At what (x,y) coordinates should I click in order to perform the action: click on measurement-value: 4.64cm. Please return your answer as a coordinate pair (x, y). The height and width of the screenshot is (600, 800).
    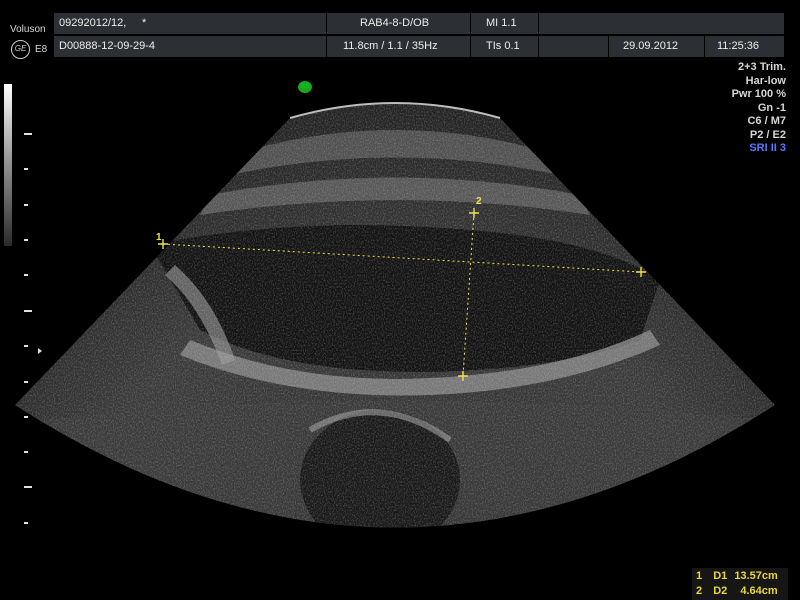
    Looking at the image, I should click on (759, 591).